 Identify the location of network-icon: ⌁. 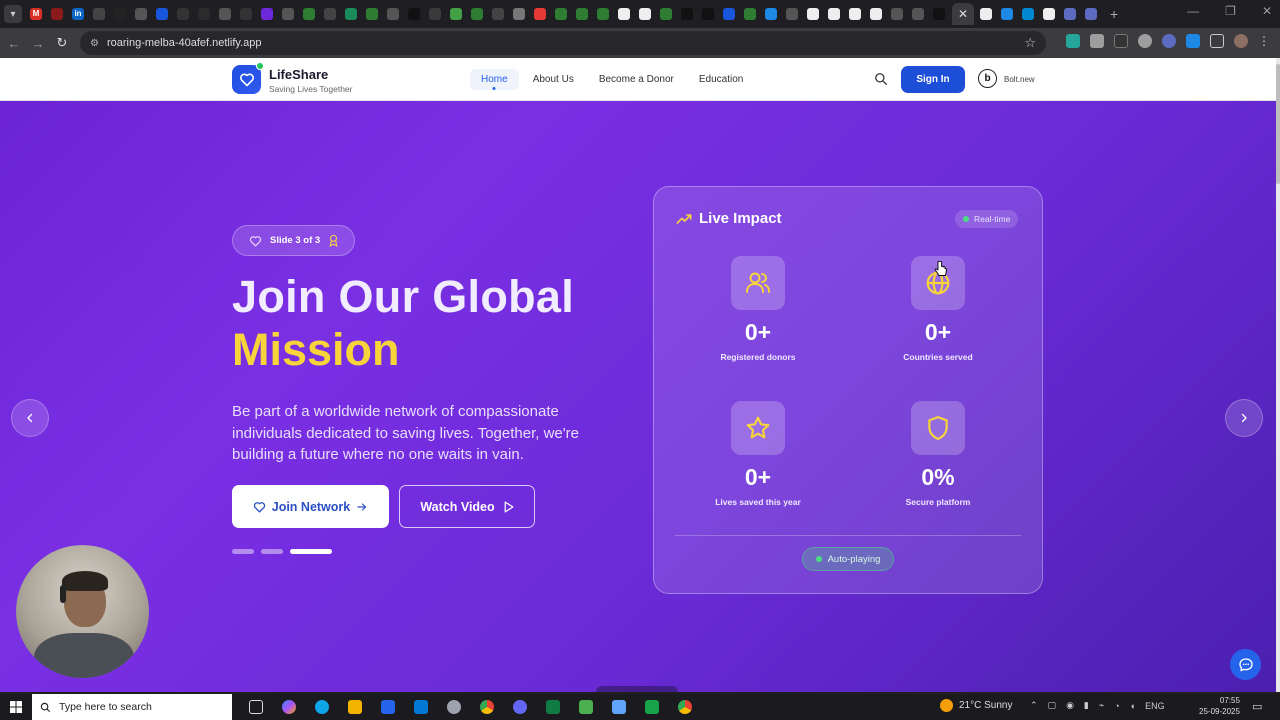
(1101, 705).